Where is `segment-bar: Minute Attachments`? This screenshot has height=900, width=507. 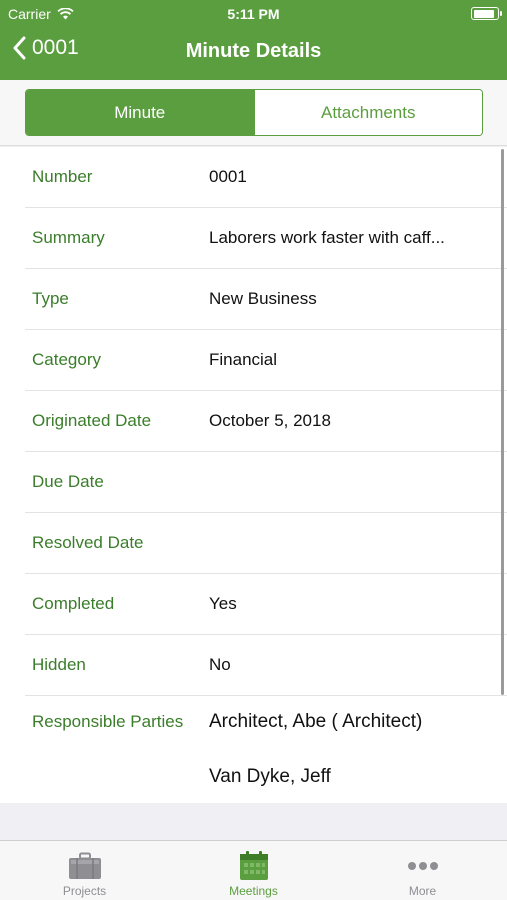
segment-bar: Minute Attachments is located at coordinates (253, 113).